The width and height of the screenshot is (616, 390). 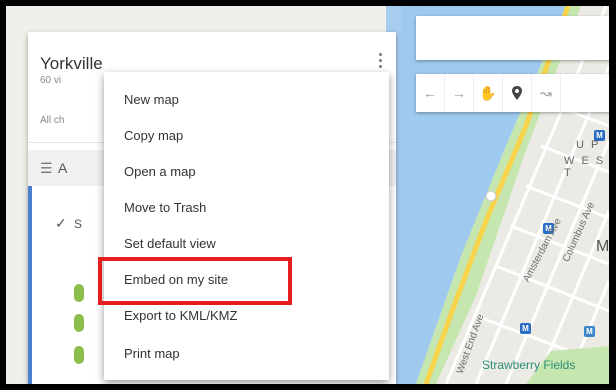 What do you see at coordinates (71, 64) in the screenshot?
I see `map-title: Yorkville` at bounding box center [71, 64].